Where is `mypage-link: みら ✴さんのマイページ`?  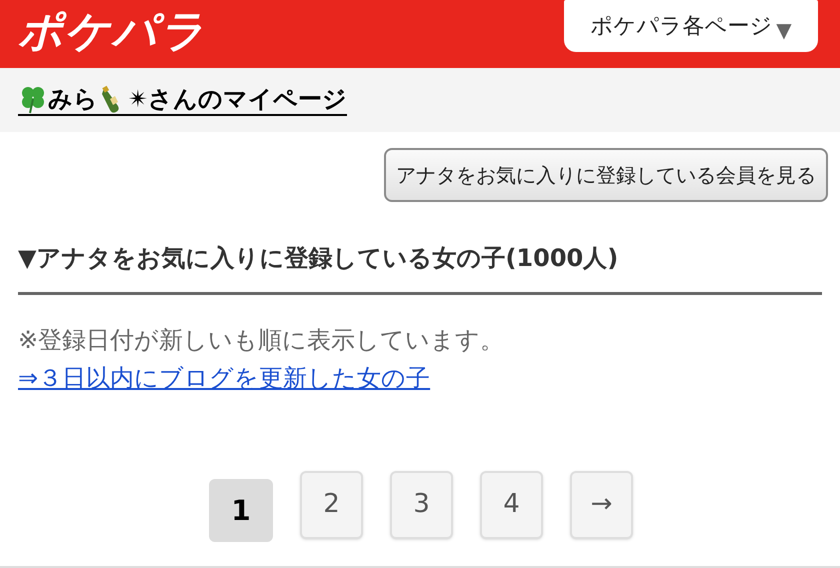
mypage-link: みら ✴さんのマイページ is located at coordinates (183, 100).